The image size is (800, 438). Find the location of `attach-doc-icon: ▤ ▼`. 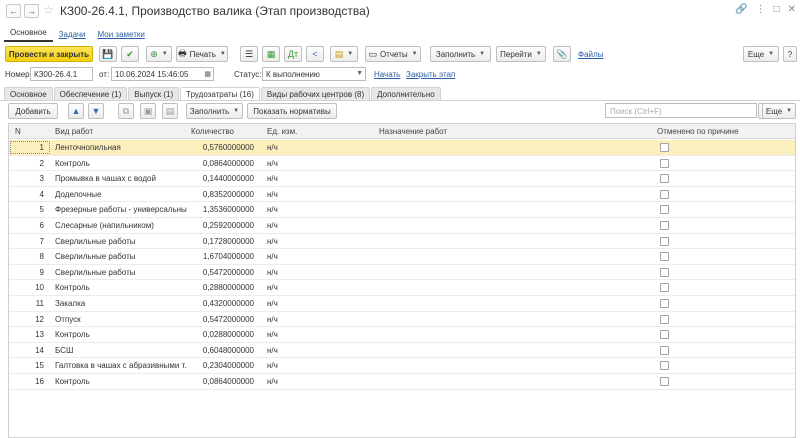

attach-doc-icon: ▤ ▼ is located at coordinates (344, 54).